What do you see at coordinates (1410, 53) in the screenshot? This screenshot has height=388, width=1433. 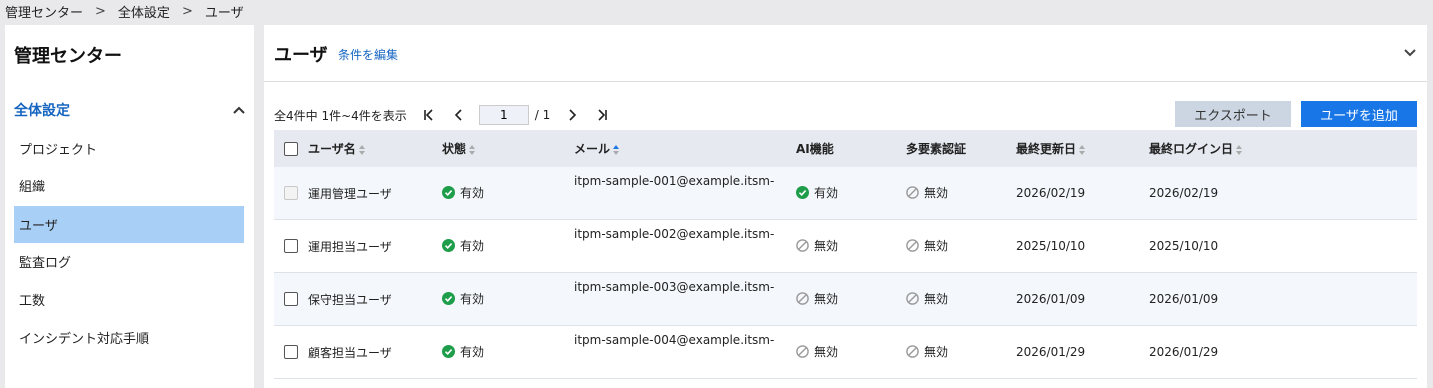 I see `chevron-down-icon` at bounding box center [1410, 53].